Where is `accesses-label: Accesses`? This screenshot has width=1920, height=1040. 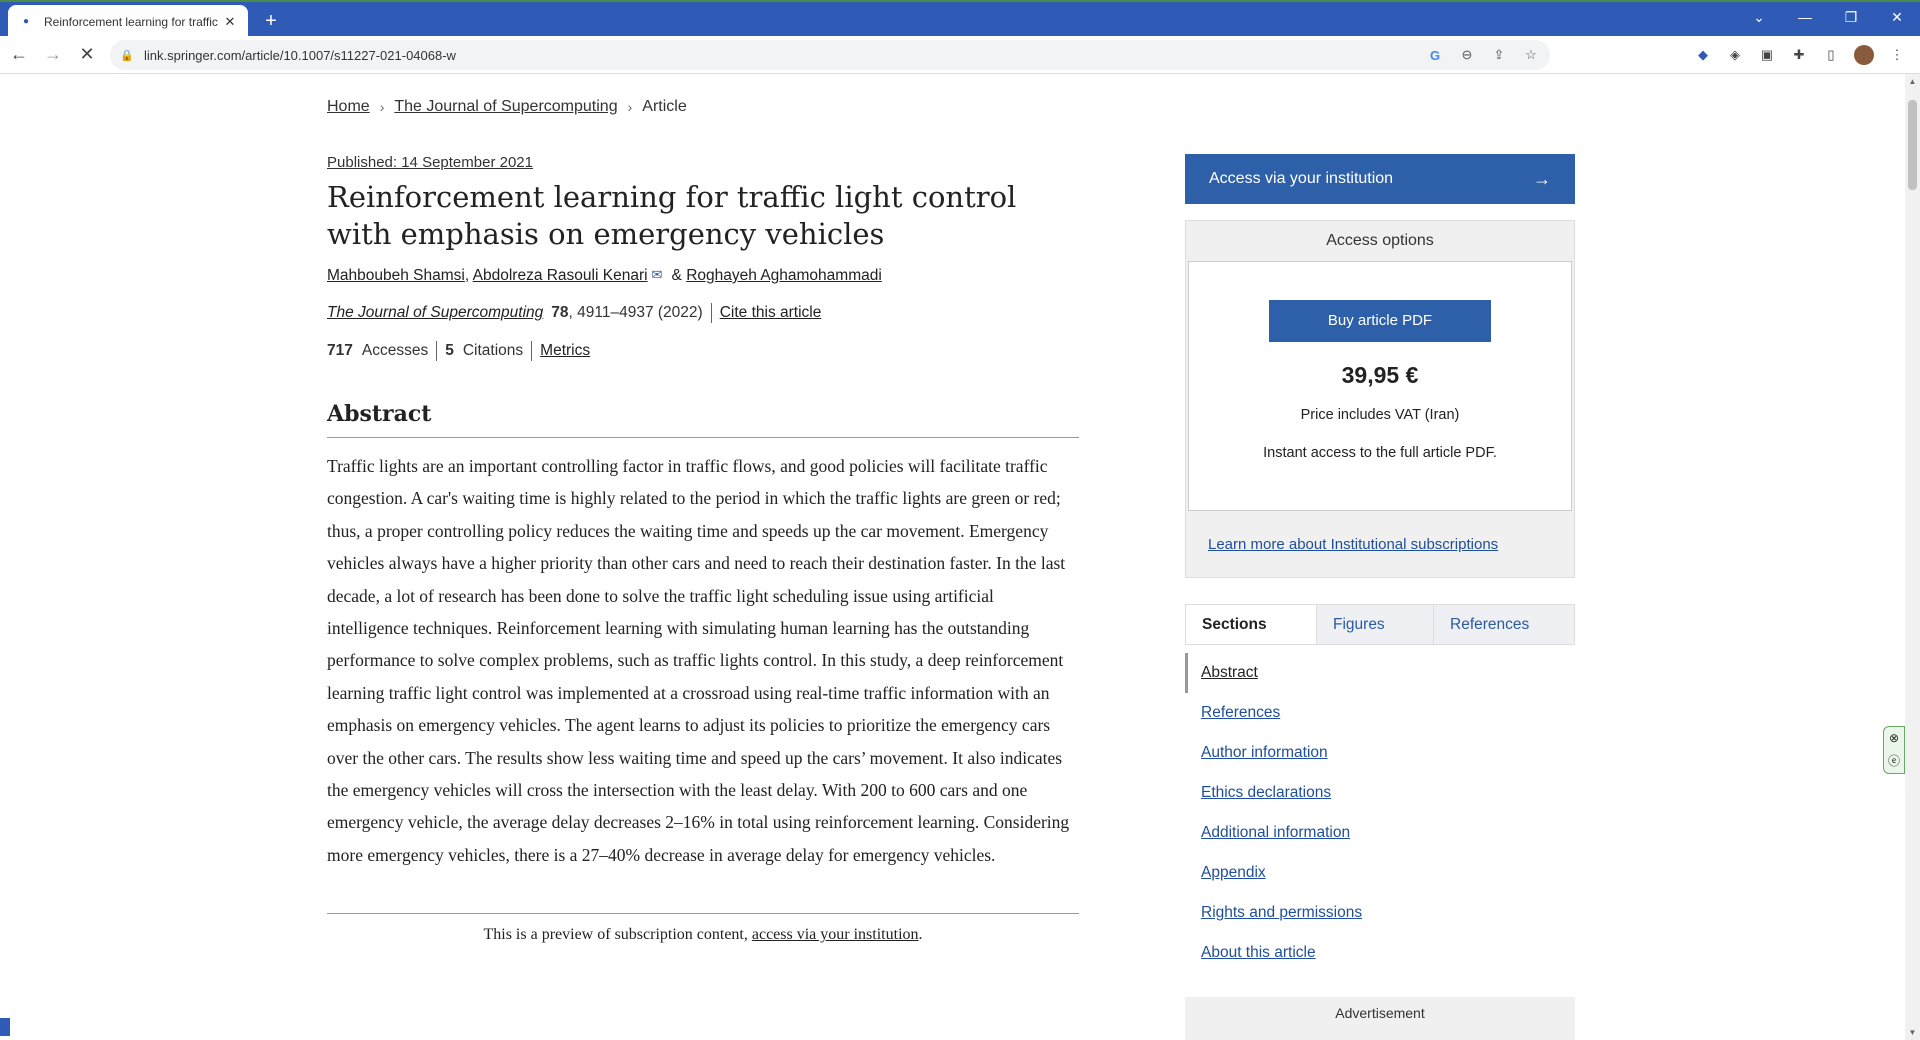 accesses-label: Accesses is located at coordinates (395, 350).